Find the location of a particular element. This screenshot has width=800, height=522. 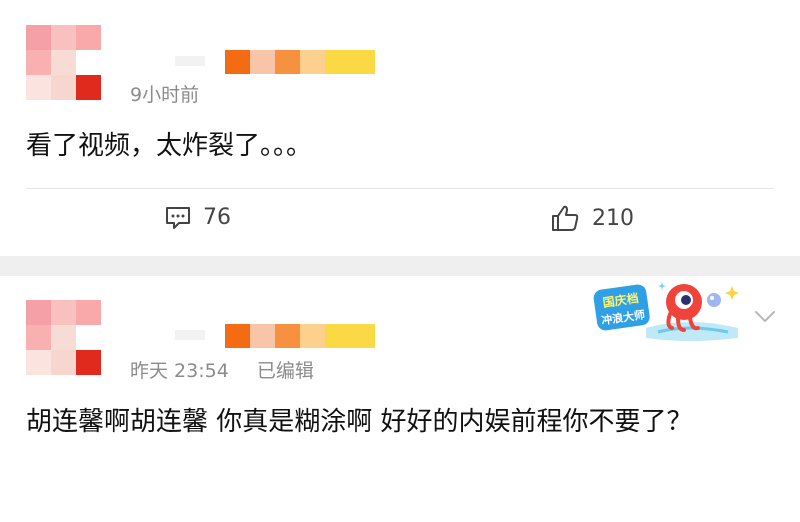

comment-meta: 昨天 23:54 已编辑 is located at coordinates (222, 369).